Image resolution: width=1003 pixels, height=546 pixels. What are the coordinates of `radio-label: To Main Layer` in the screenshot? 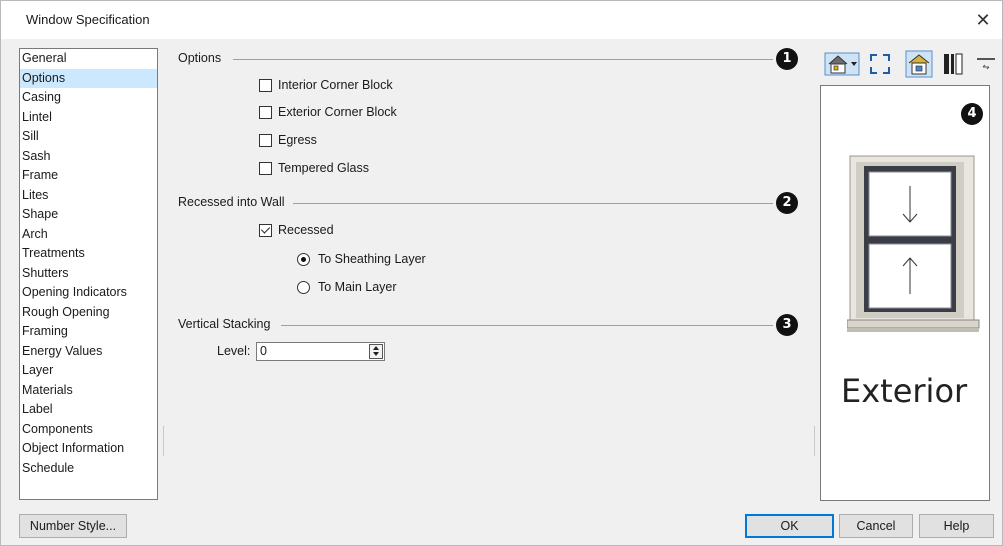 It's located at (357, 287).